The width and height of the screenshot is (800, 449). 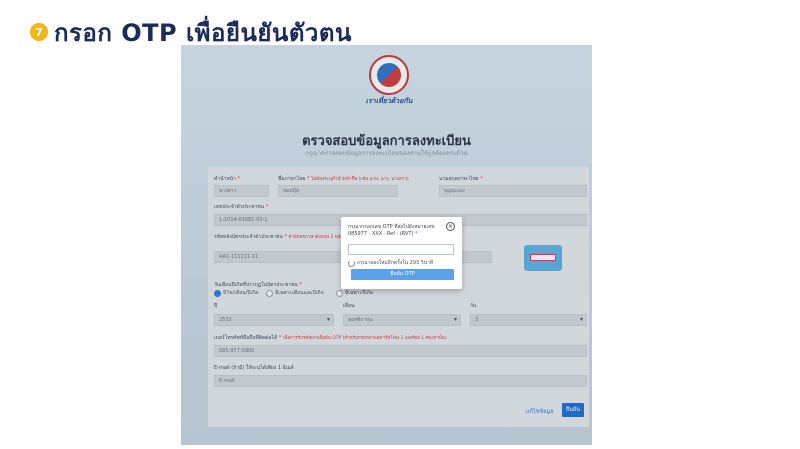 What do you see at coordinates (390, 263) in the screenshot?
I see `resend-countdown: กรุณาลองใหม่อีกครั้งใน 293 วินาที` at bounding box center [390, 263].